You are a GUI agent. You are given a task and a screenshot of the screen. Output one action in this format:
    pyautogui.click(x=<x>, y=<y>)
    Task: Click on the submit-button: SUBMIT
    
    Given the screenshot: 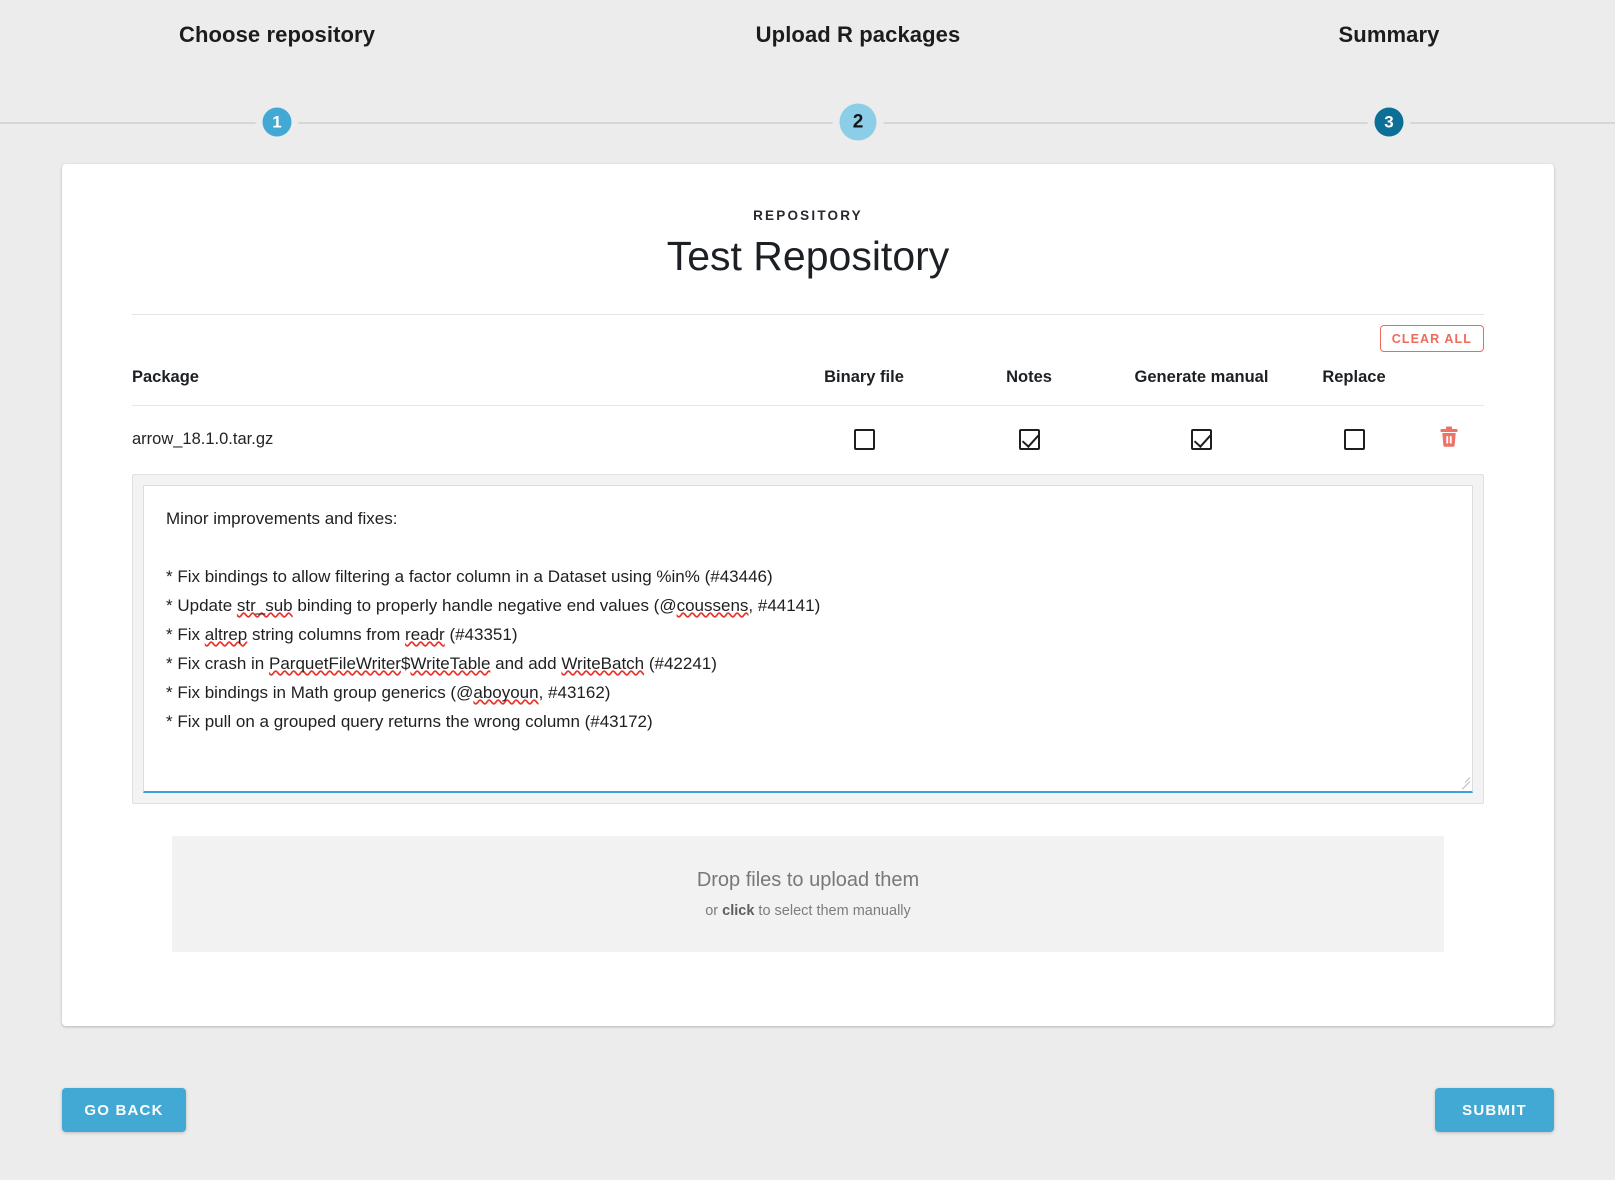 What is the action you would take?
    pyautogui.click(x=1494, y=1110)
    